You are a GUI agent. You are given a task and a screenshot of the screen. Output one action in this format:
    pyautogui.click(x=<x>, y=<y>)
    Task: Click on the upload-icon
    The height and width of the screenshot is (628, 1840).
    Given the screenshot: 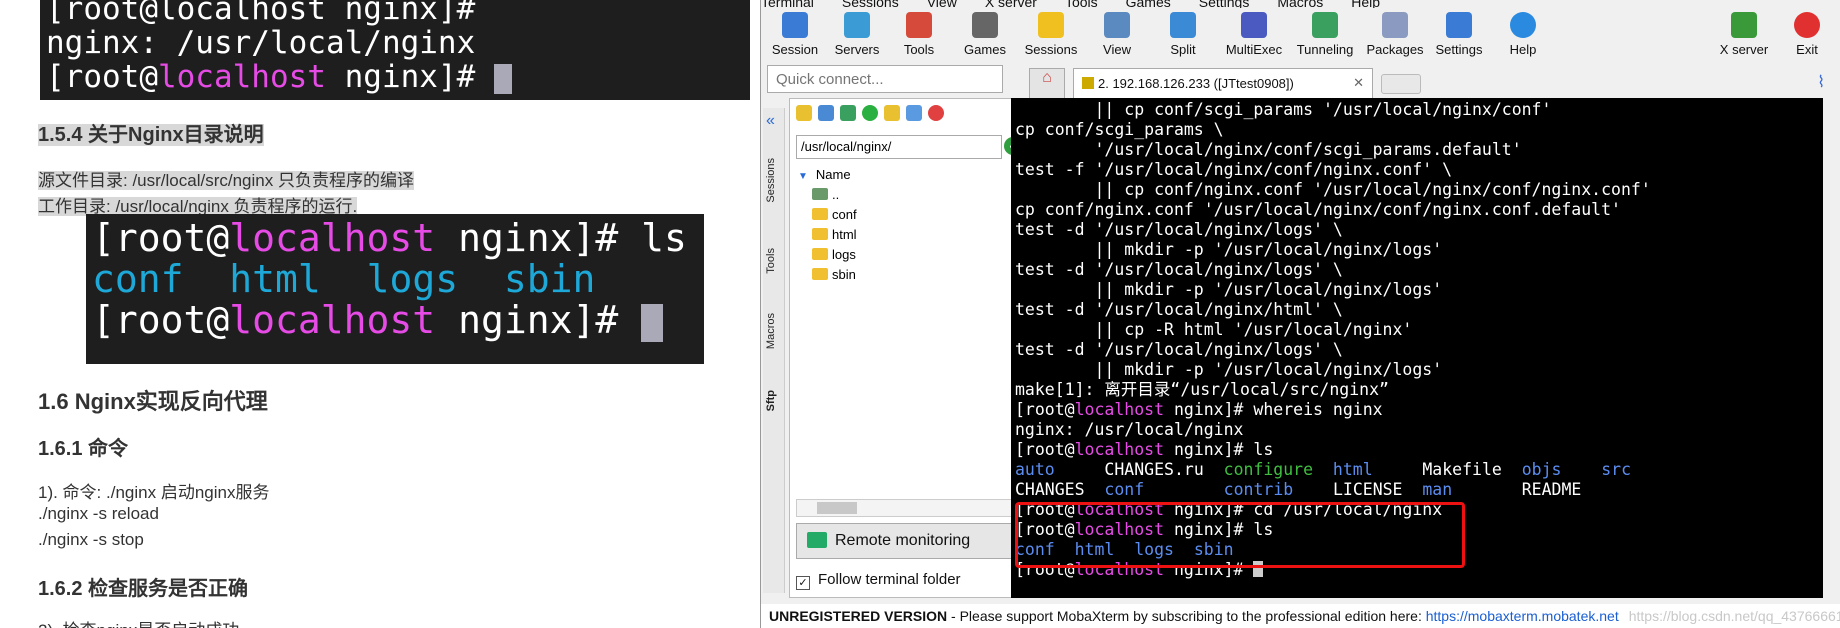 What is the action you would take?
    pyautogui.click(x=848, y=113)
    